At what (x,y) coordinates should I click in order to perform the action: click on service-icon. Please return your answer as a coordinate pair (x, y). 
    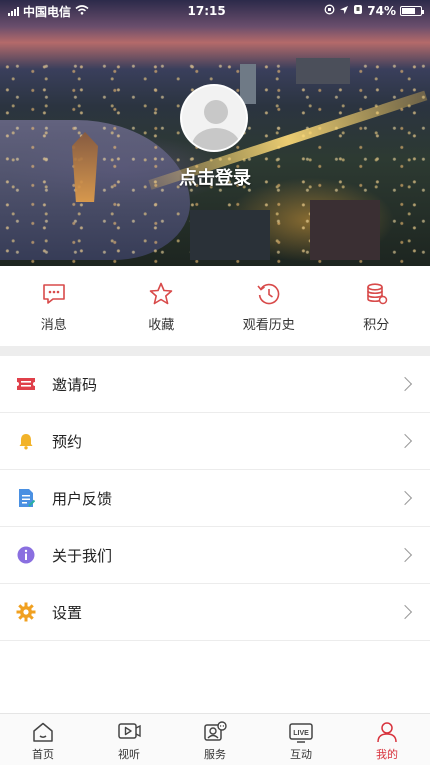
    Looking at the image, I should click on (215, 732).